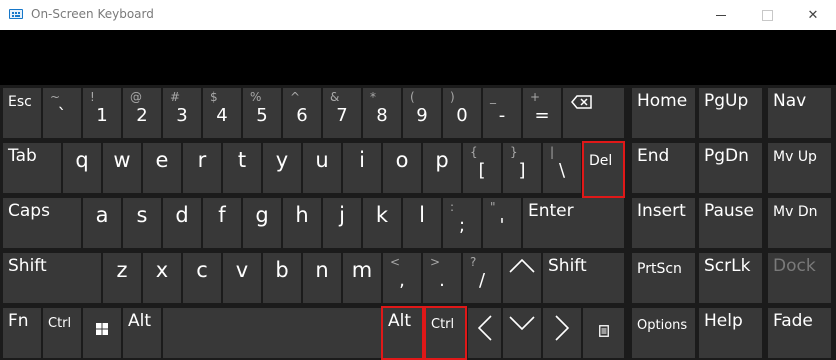  Describe the element at coordinates (813, 15) in the screenshot. I see `close-button: ✕` at that location.